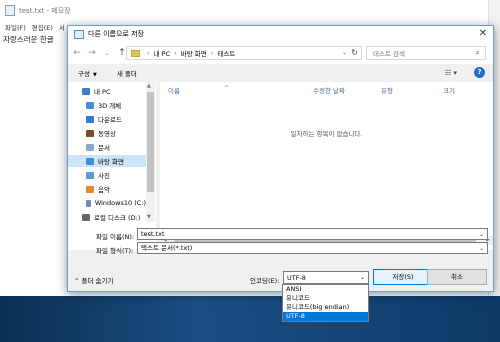 This screenshot has height=342, width=500. I want to click on nav-item: 문서, so click(107, 147).